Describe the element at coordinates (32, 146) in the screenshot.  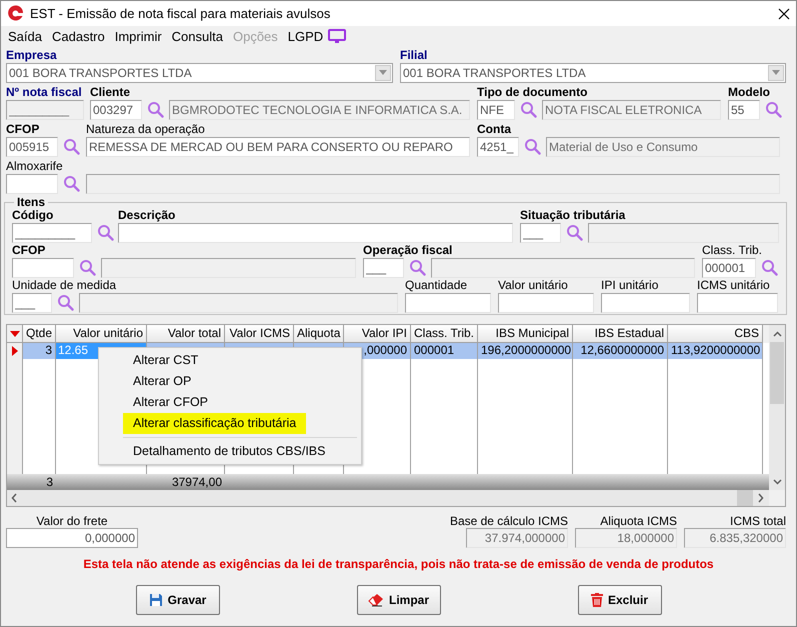
I see `input-field: 005915` at that location.